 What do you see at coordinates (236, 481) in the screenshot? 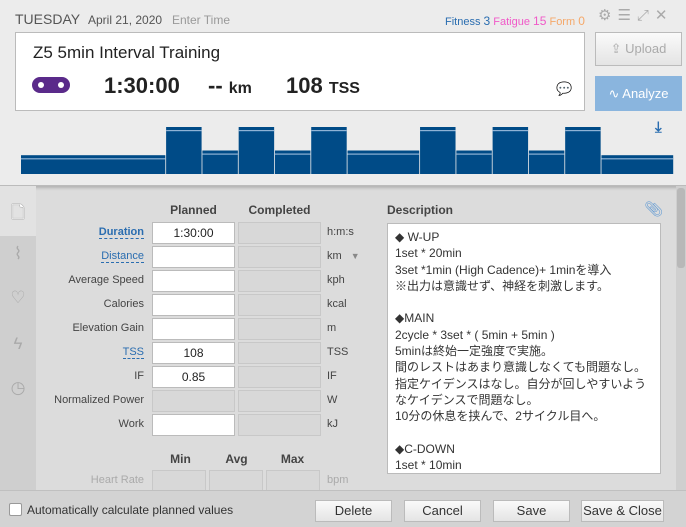
I see `heart-rate-avg-input` at bounding box center [236, 481].